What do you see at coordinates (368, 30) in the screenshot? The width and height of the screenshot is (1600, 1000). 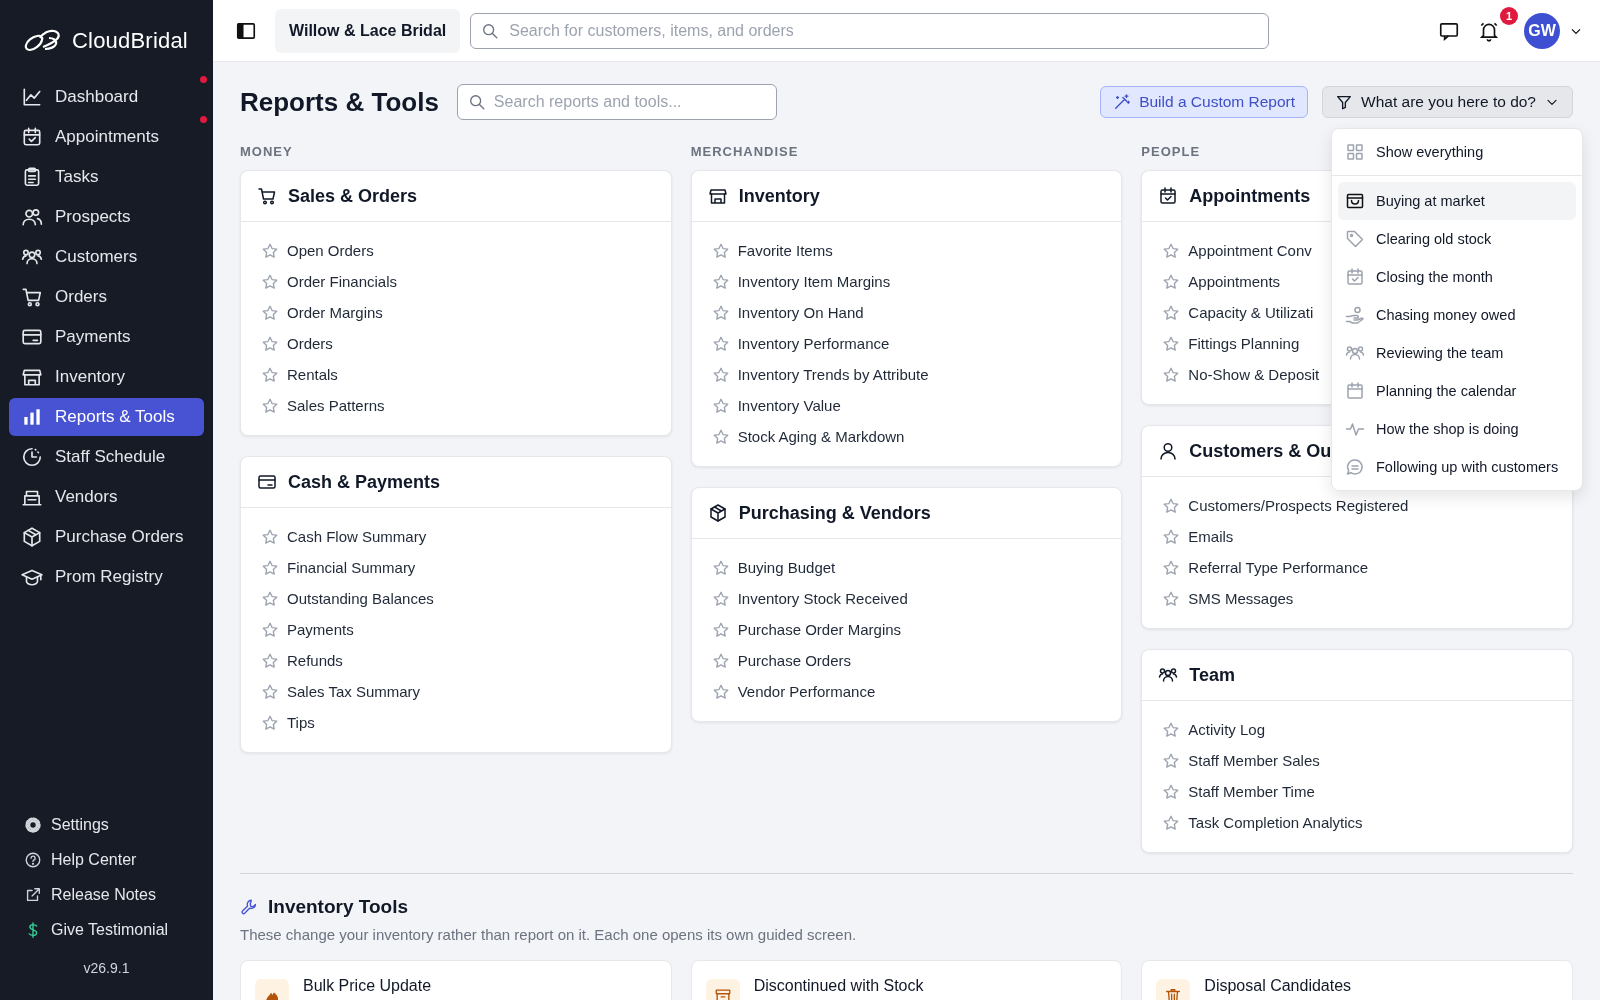 I see `store-switcher: Willow & Lace Bridal` at bounding box center [368, 30].